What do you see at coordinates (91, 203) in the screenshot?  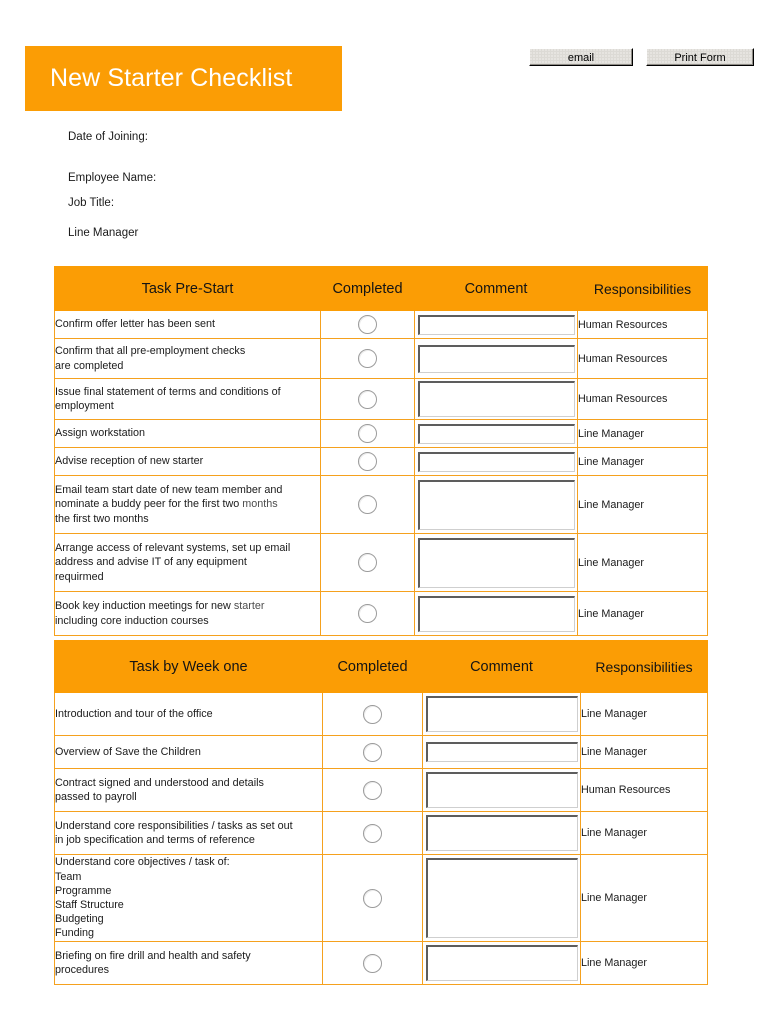 I see `job-title-label: Job Title:` at bounding box center [91, 203].